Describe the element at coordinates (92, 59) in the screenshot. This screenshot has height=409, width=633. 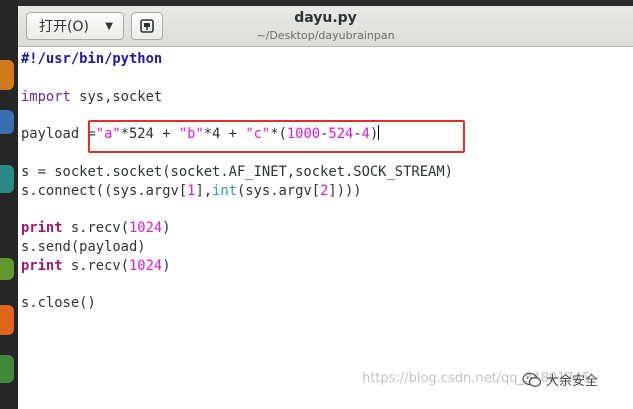
I see `shebang: #!/usr/bin/python` at that location.